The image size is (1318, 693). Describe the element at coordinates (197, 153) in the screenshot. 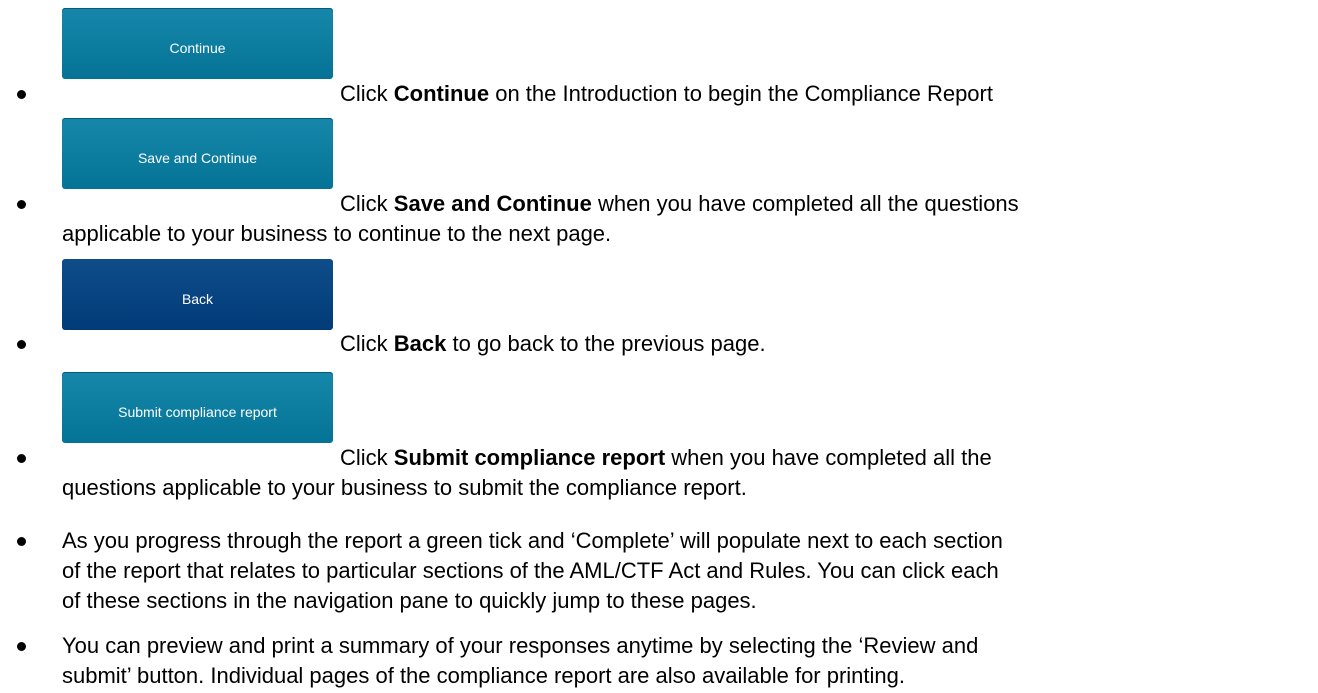

I see `save-and-continue-button: Save and Continue` at that location.